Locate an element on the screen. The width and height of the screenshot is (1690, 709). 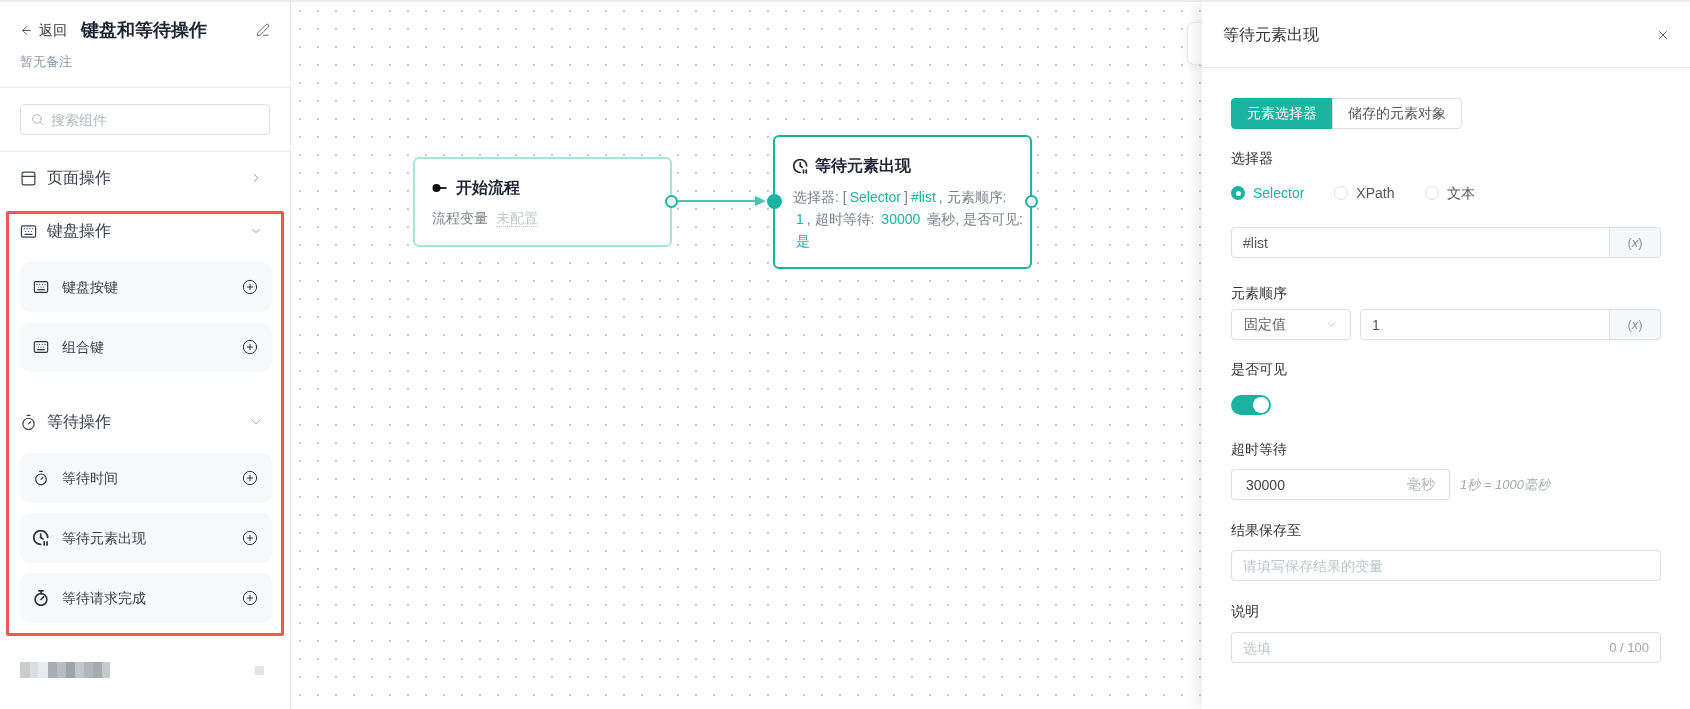
group-header: 页面操作 is located at coordinates (145, 178).